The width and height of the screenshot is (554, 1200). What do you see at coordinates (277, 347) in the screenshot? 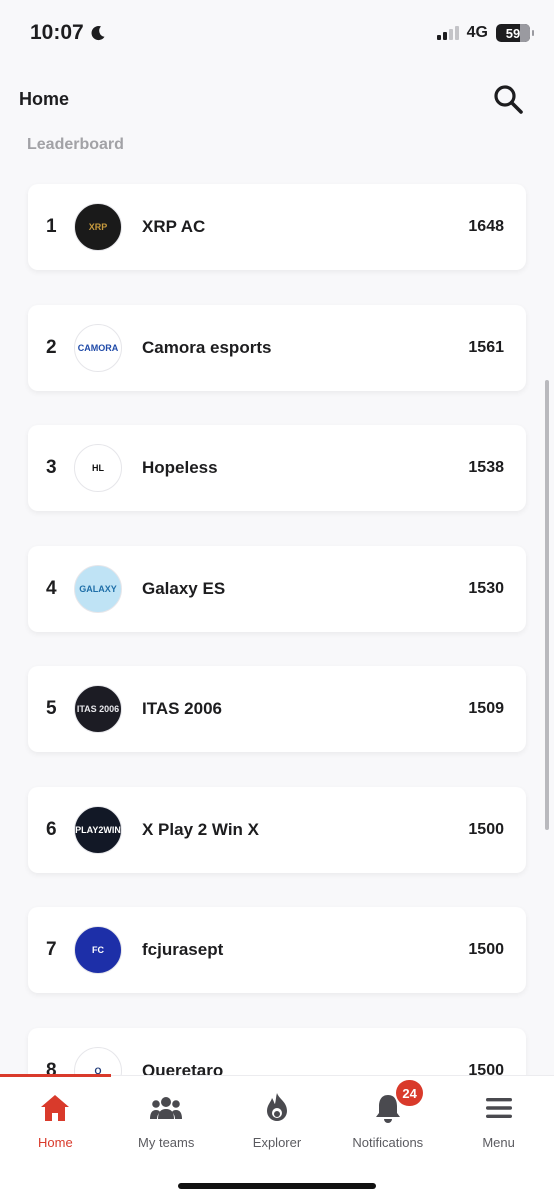
I see `leaderboard-row: 2 CAMORA Camora esports 1561` at bounding box center [277, 347].